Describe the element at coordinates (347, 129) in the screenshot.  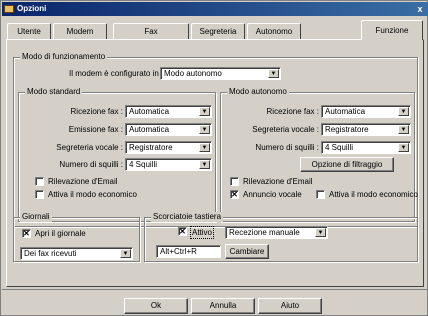
I see `auto-voicemail-value: Registratore` at that location.